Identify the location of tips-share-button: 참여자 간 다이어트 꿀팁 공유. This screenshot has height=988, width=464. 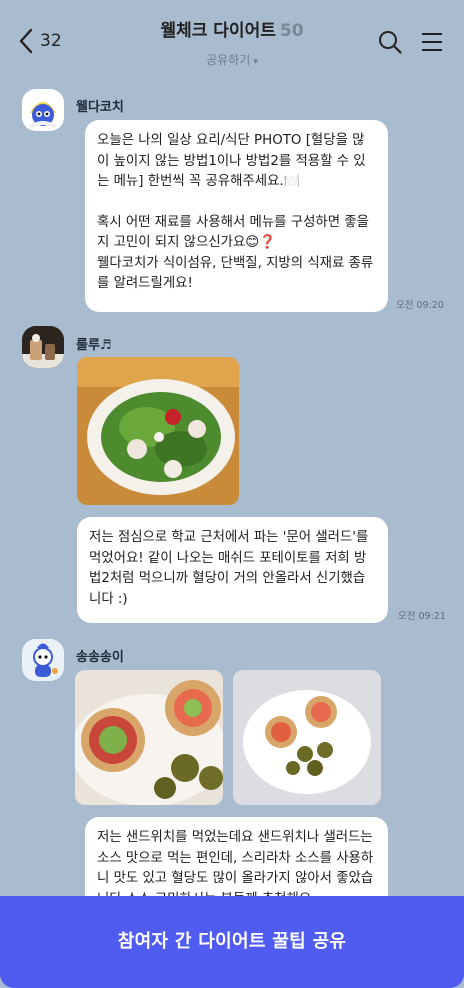
(232, 942).